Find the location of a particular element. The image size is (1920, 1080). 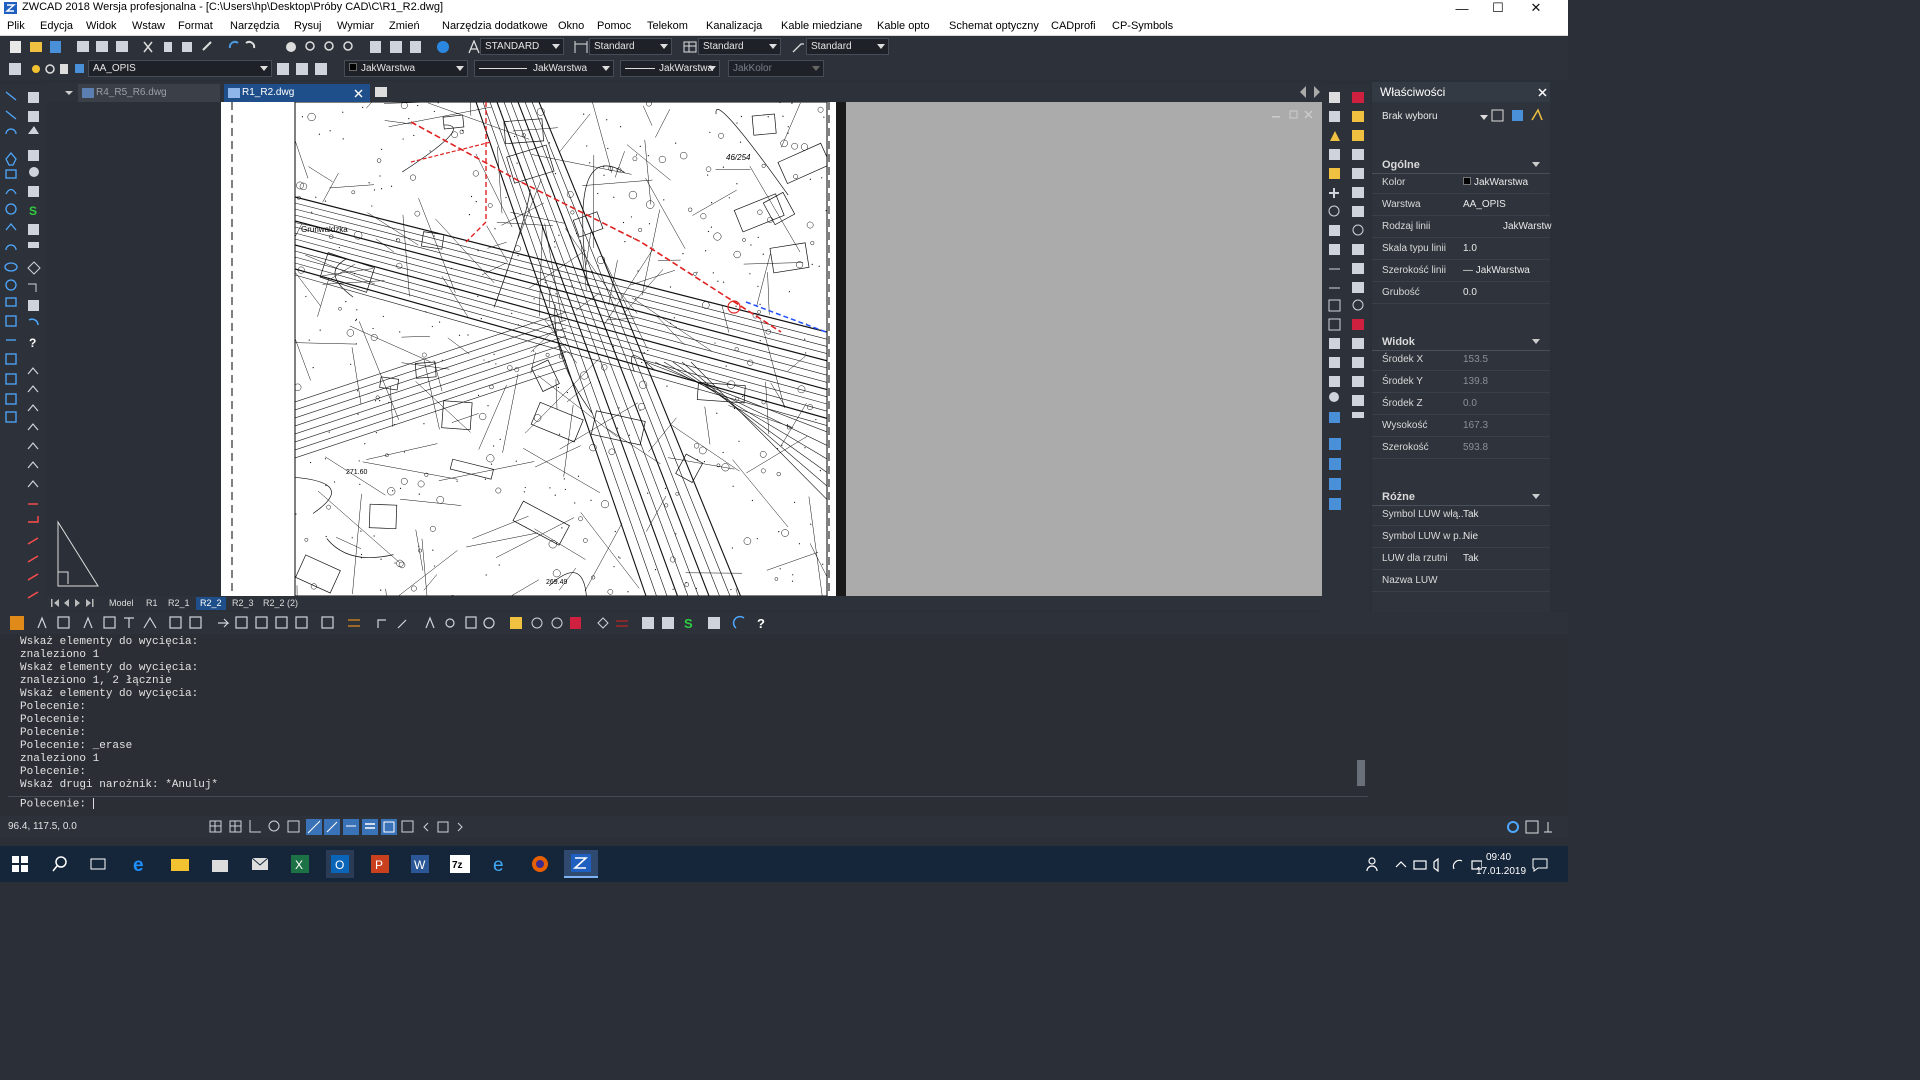

text-style-select: STANDARD is located at coordinates (522, 46).